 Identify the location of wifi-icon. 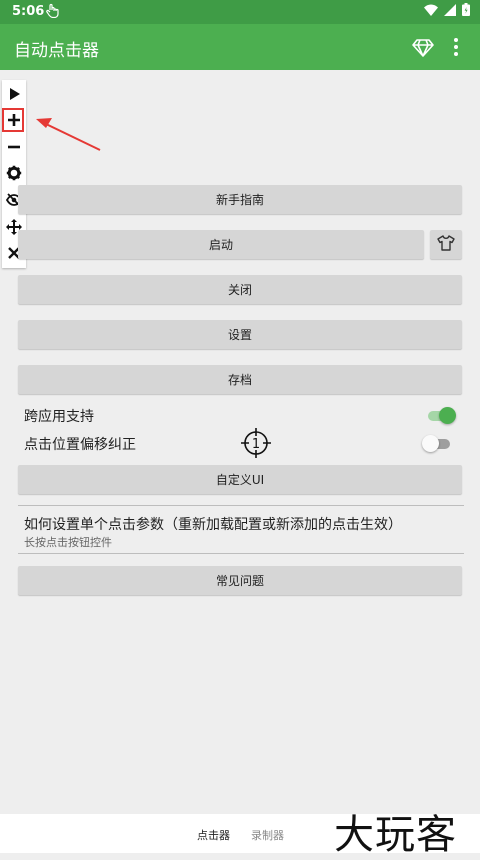
(431, 12).